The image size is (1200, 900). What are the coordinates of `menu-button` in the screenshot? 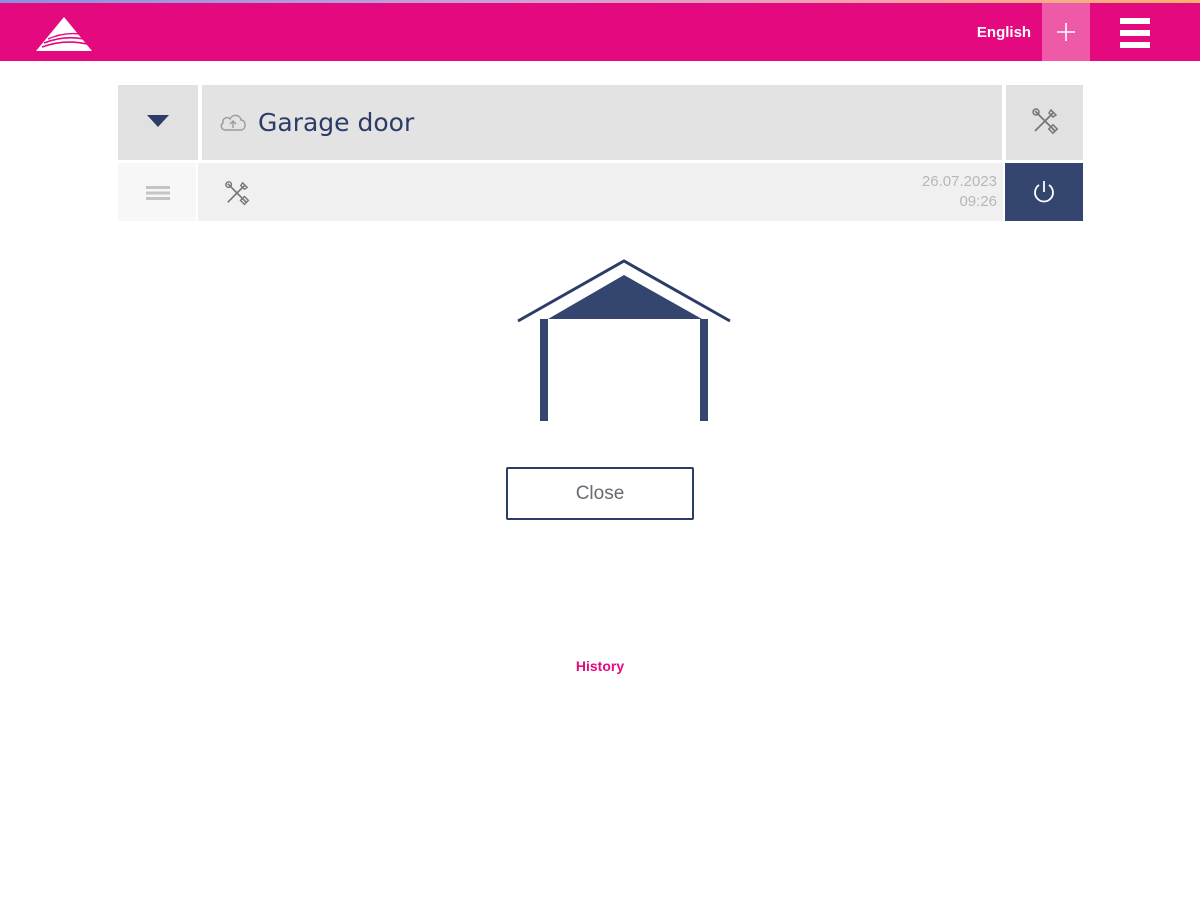 It's located at (1135, 33).